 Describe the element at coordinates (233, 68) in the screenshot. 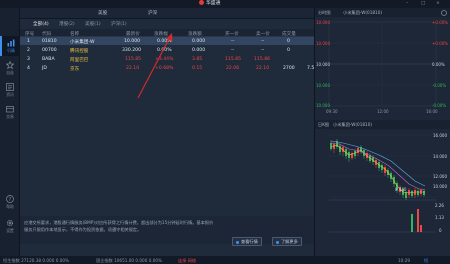

I see `cell-bid: 22.06` at that location.